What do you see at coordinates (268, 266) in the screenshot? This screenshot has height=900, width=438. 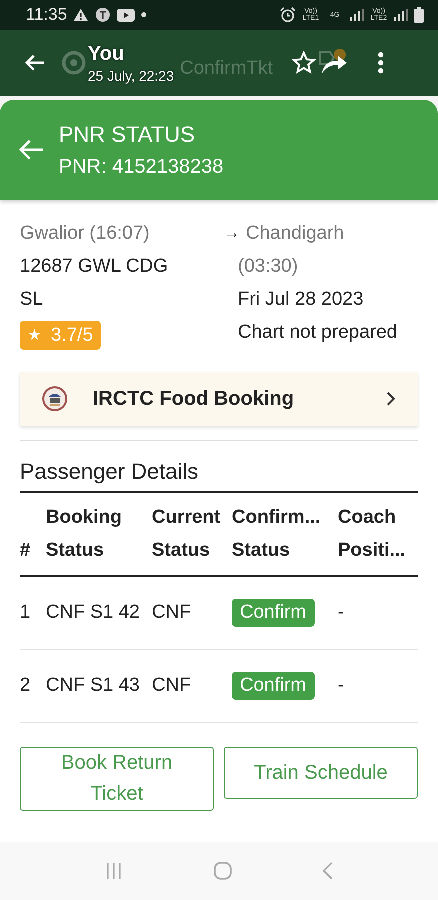 I see `arrival-time: (03:30)` at bounding box center [268, 266].